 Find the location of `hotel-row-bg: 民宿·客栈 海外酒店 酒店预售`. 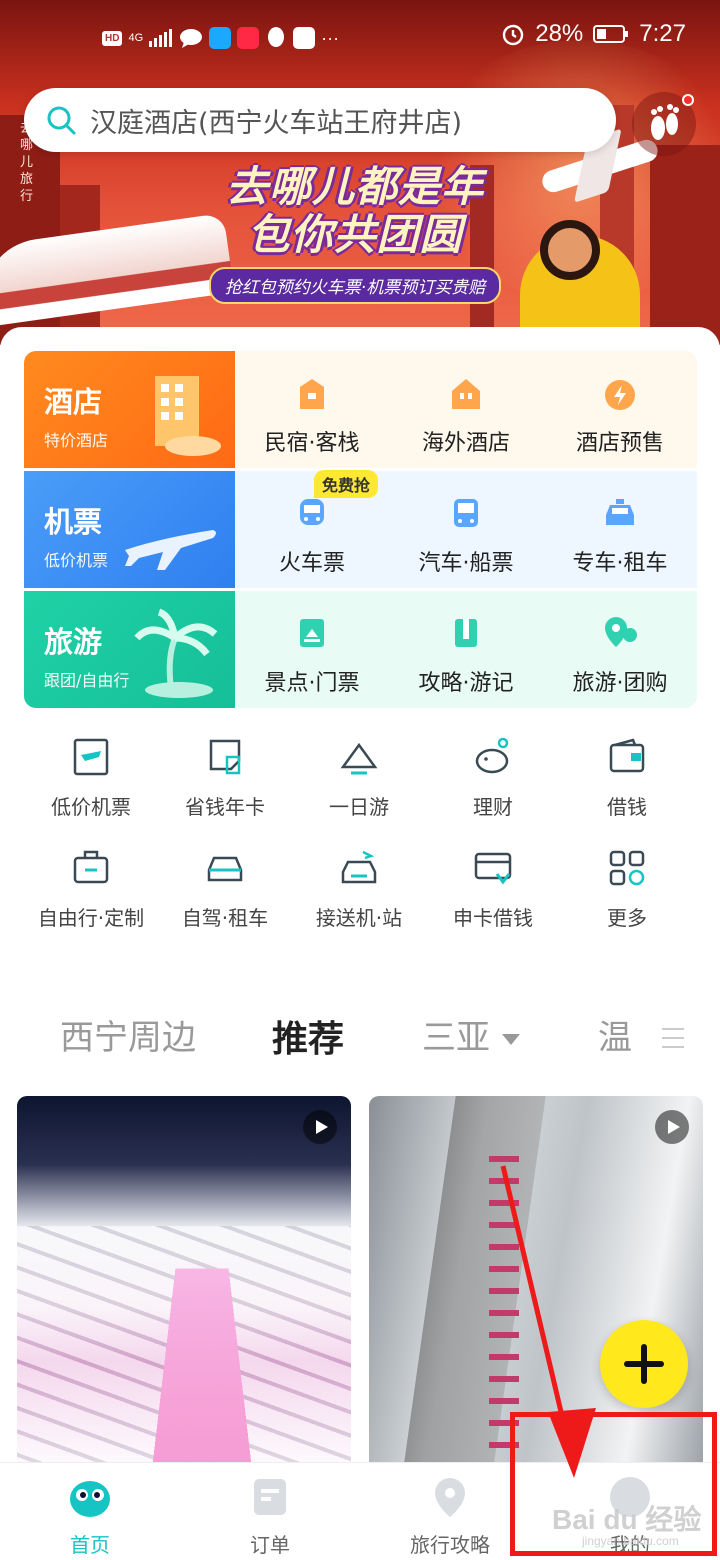

hotel-row-bg: 民宿·客栈 海外酒店 酒店预售 is located at coordinates (466, 409).